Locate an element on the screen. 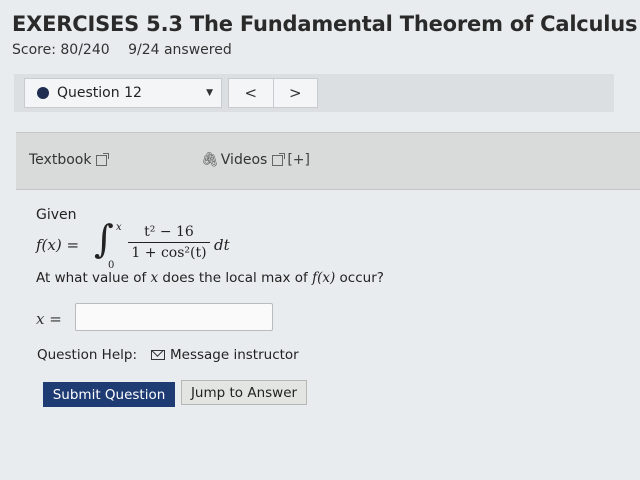 This screenshot has height=480, width=640. resources-panel: Textbook 🖇 Videos [+] is located at coordinates (328, 161).